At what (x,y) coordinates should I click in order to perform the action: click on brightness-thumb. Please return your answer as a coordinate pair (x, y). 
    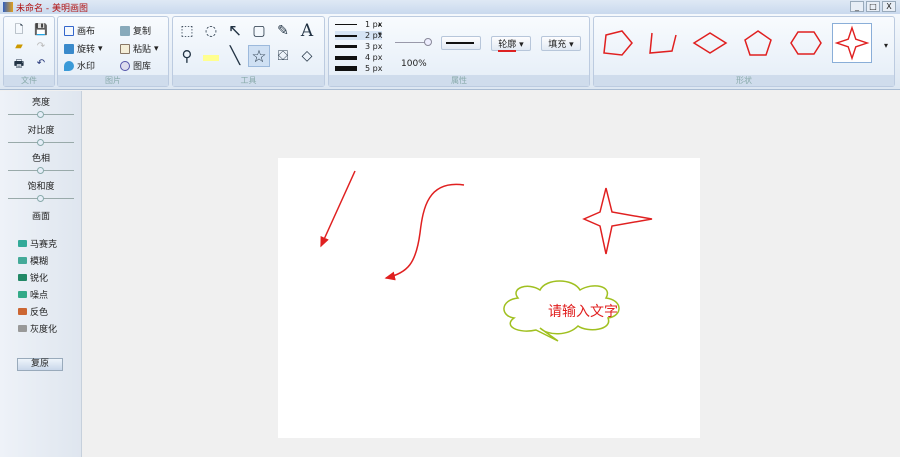
    Looking at the image, I should click on (40, 114).